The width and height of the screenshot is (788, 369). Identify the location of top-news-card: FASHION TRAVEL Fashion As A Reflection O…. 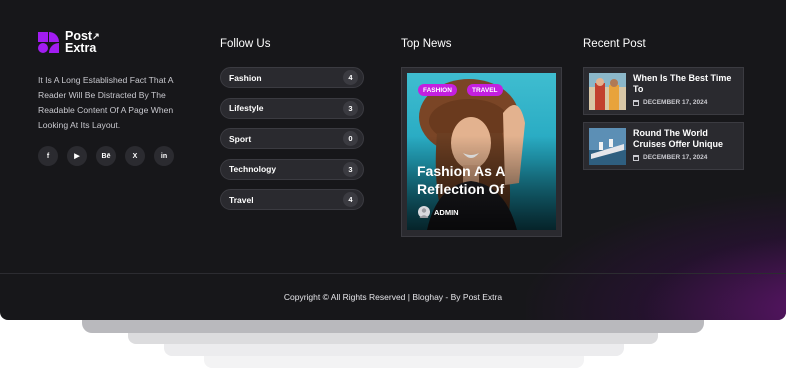
(481, 152).